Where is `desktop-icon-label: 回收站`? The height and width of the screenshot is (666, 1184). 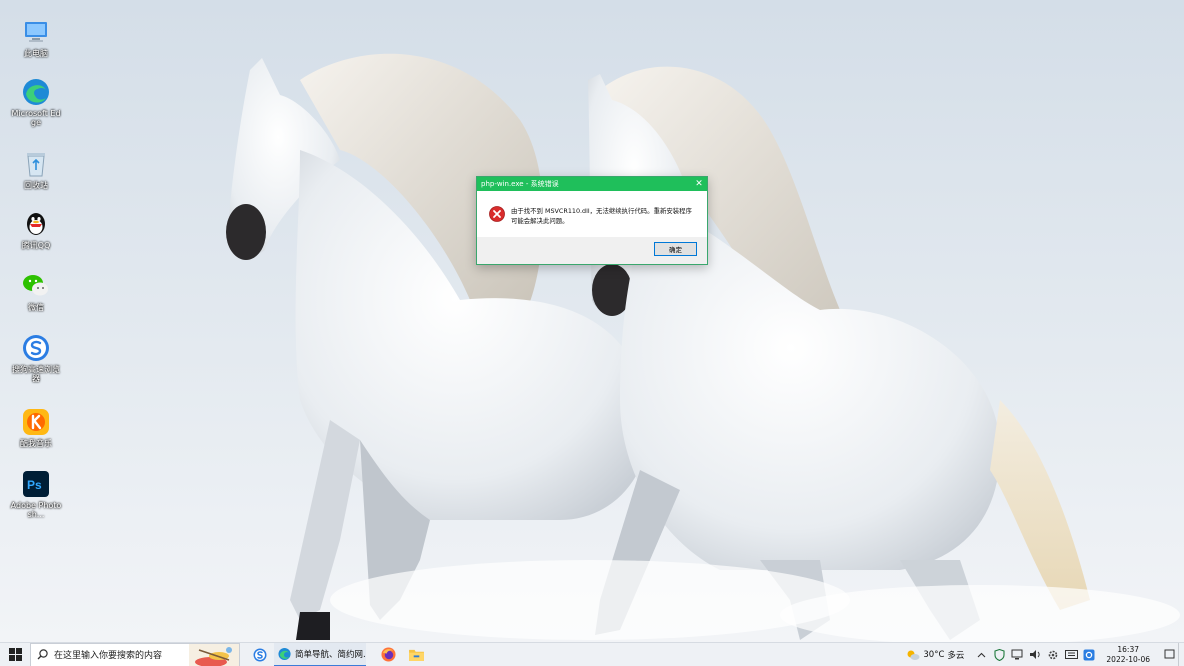
desktop-icon-label: 回收站 is located at coordinates (36, 185).